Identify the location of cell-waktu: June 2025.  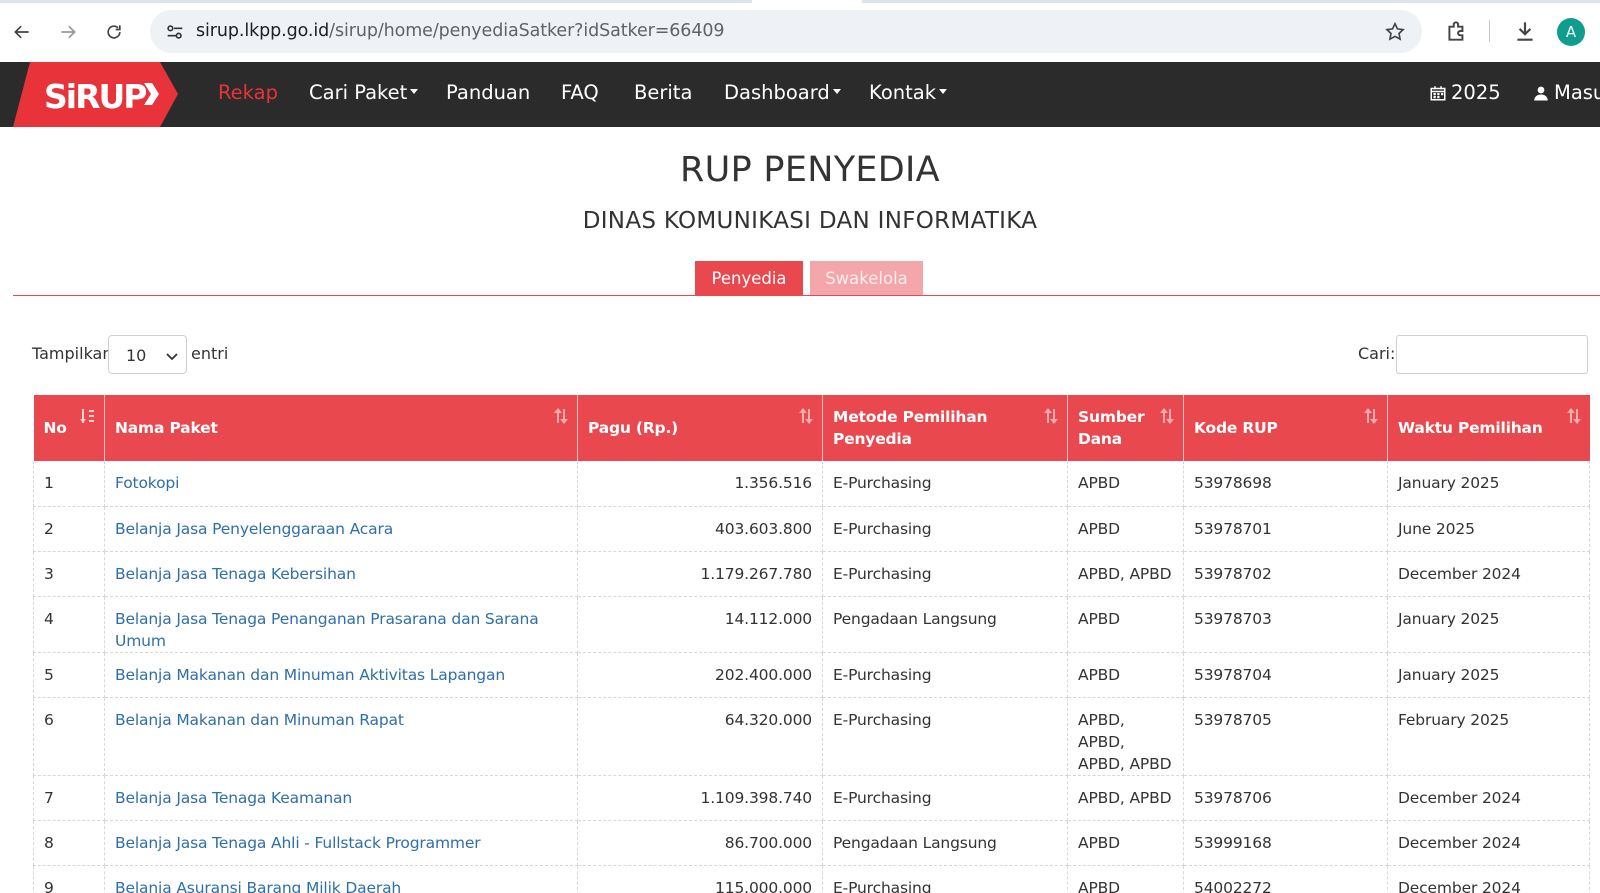
(1488, 529).